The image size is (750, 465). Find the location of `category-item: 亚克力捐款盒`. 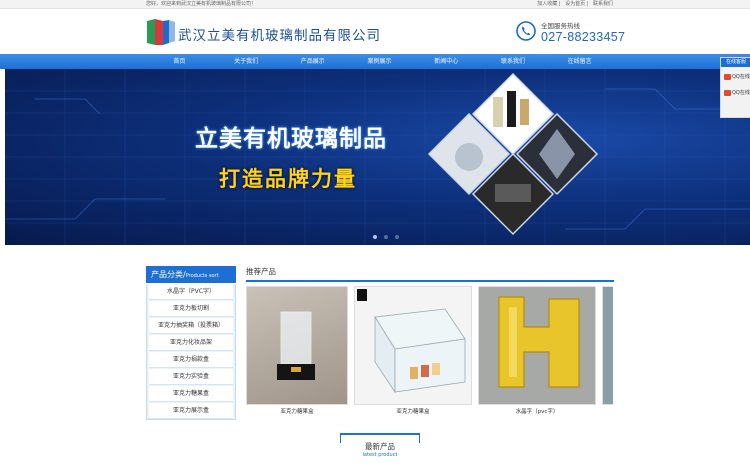

category-item: 亚克力捐款盒 is located at coordinates (191, 360).